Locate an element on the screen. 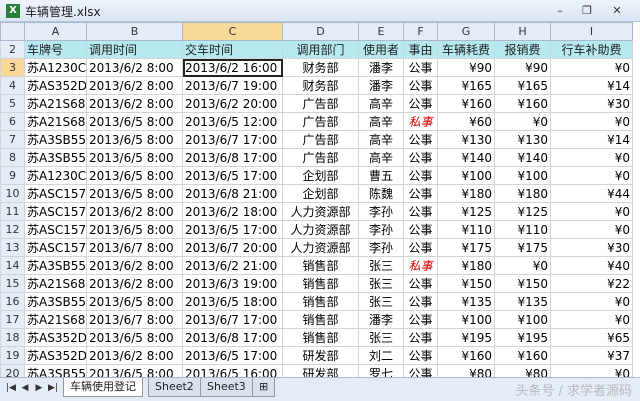 The height and width of the screenshot is (401, 640). row-number: 19 is located at coordinates (12, 355).